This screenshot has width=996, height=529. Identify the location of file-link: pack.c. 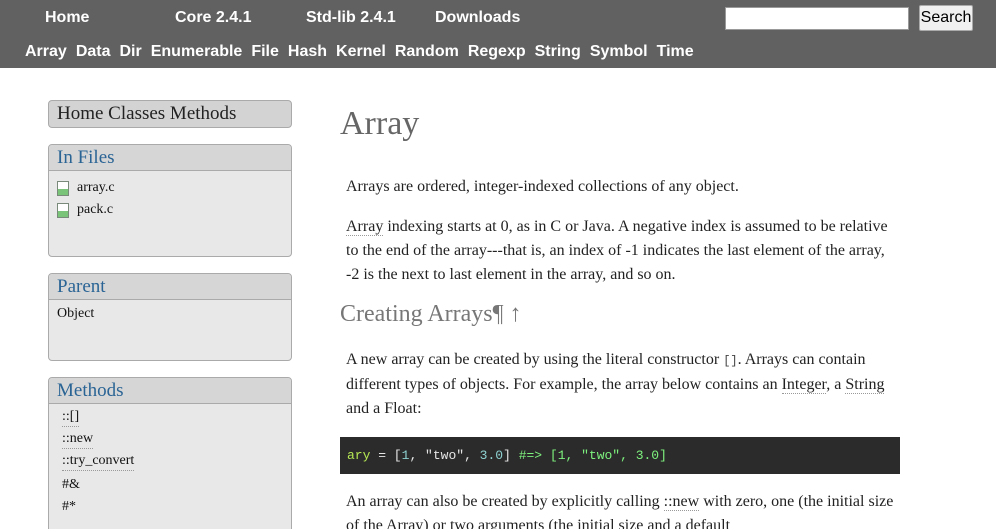
(95, 210).